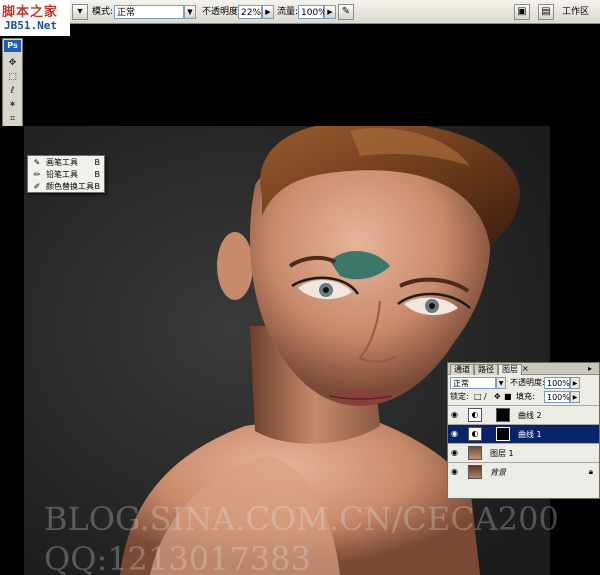 The image size is (600, 575). Describe the element at coordinates (268, 12) in the screenshot. I see `opacity-arrow-icon: ▶` at that location.